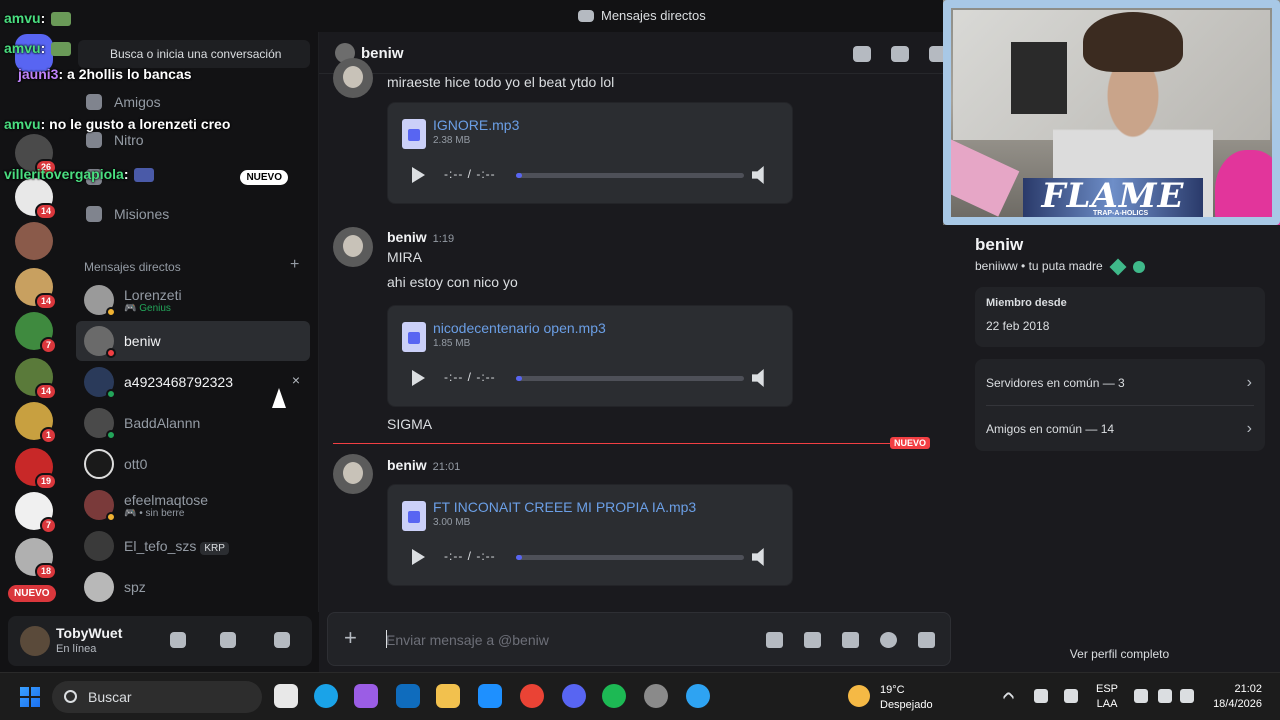 The width and height of the screenshot is (1280, 720). Describe the element at coordinates (36, 155) in the screenshot. I see `server-icon: 26` at that location.